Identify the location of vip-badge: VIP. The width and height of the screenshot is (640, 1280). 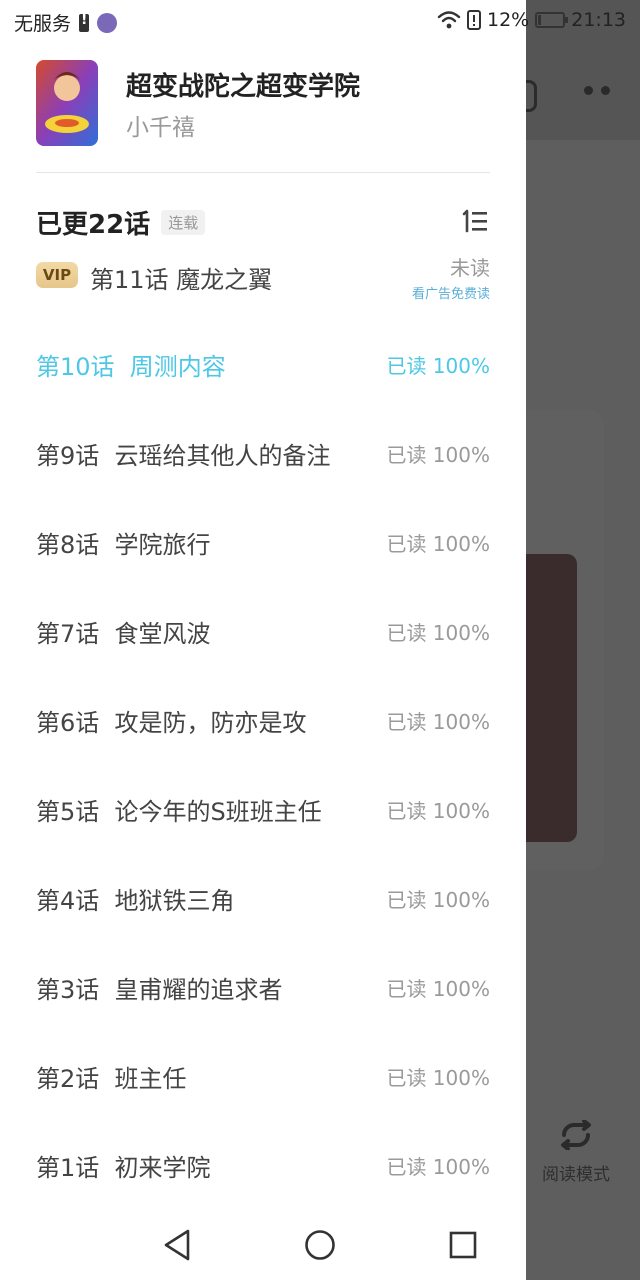
(57, 275).